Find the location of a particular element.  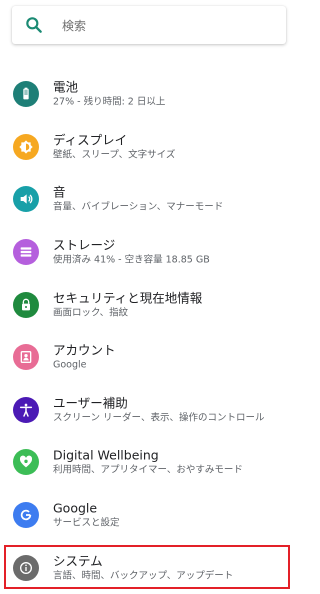

settings-item-title: Google is located at coordinates (75, 508).